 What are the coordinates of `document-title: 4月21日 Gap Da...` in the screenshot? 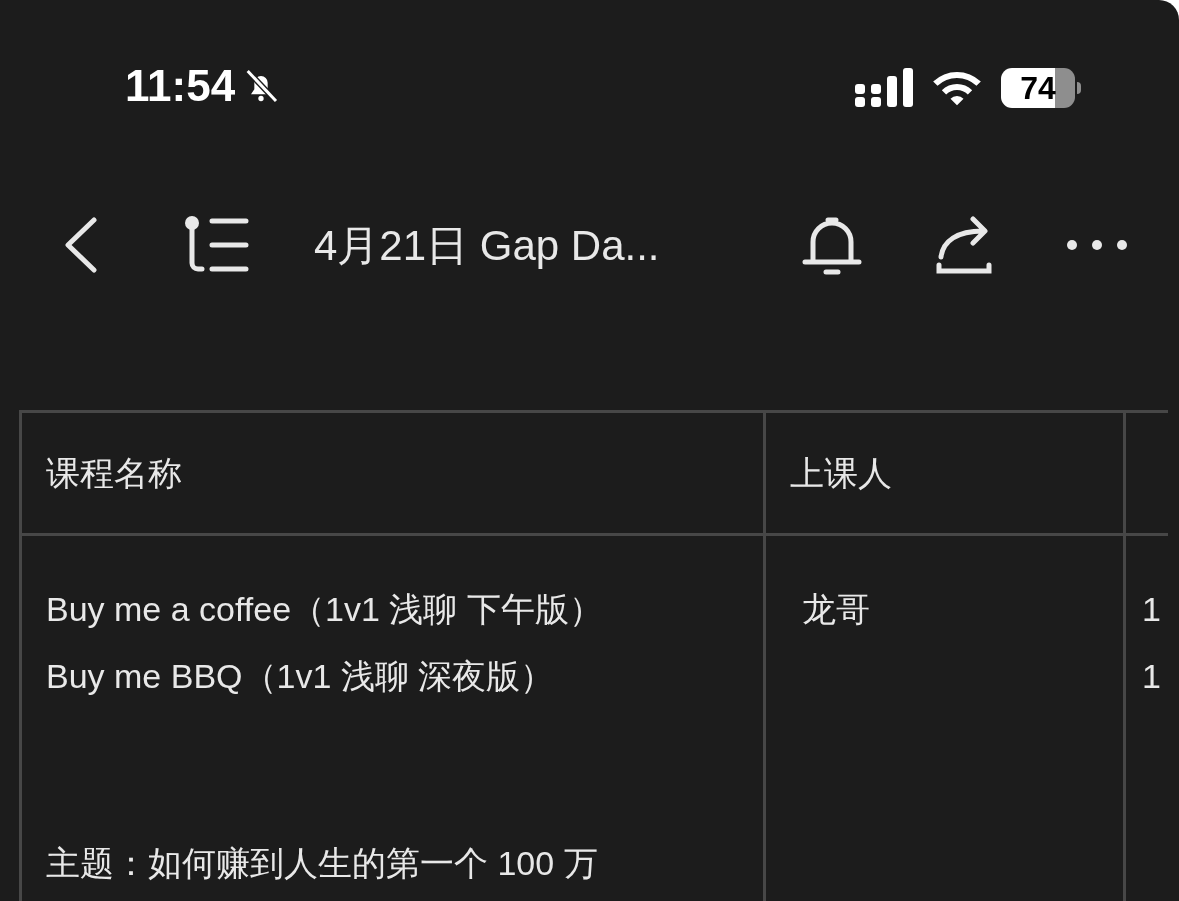 It's located at (487, 245).